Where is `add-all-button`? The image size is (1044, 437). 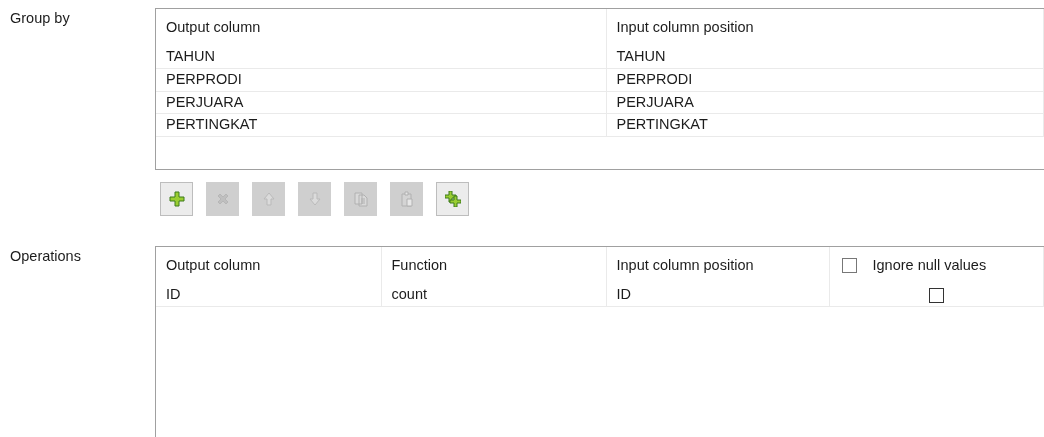 add-all-button is located at coordinates (452, 199).